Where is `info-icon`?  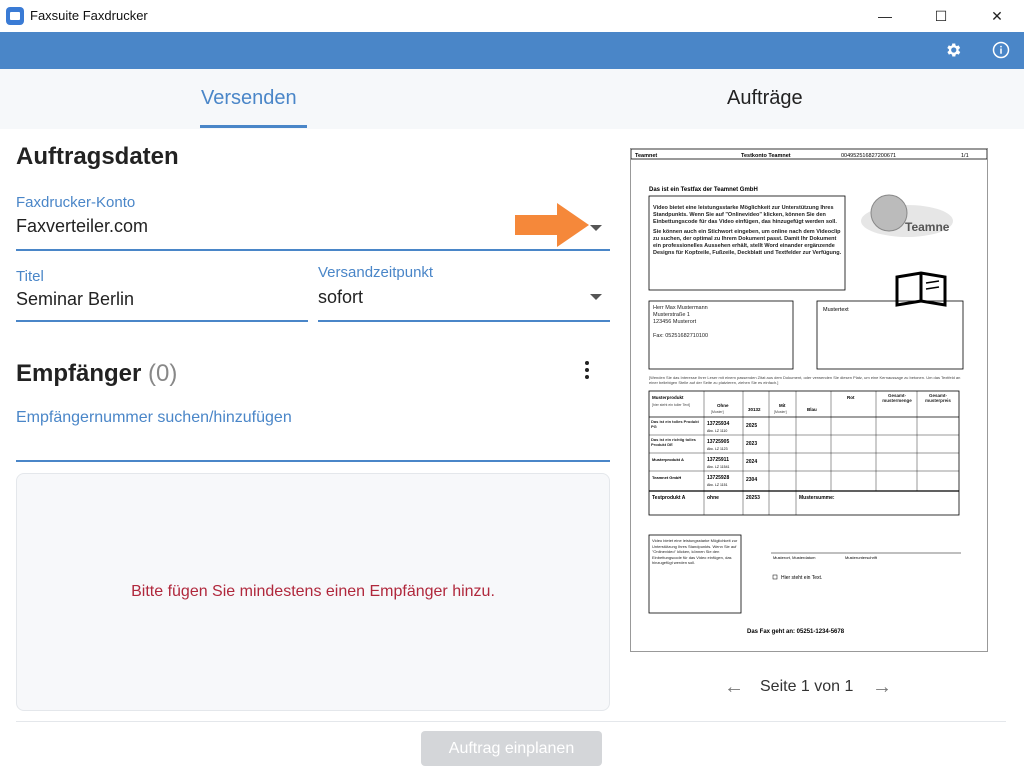 info-icon is located at coordinates (1001, 51).